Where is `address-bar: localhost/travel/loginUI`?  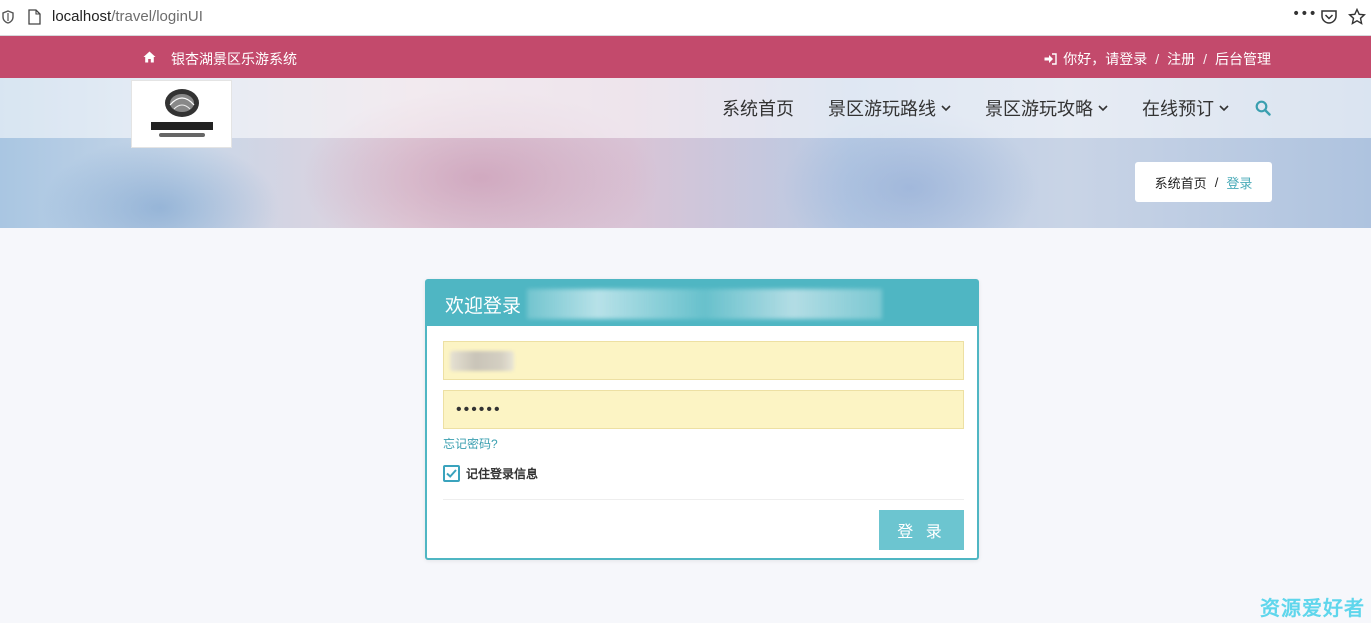
address-bar: localhost/travel/loginUI is located at coordinates (127, 16).